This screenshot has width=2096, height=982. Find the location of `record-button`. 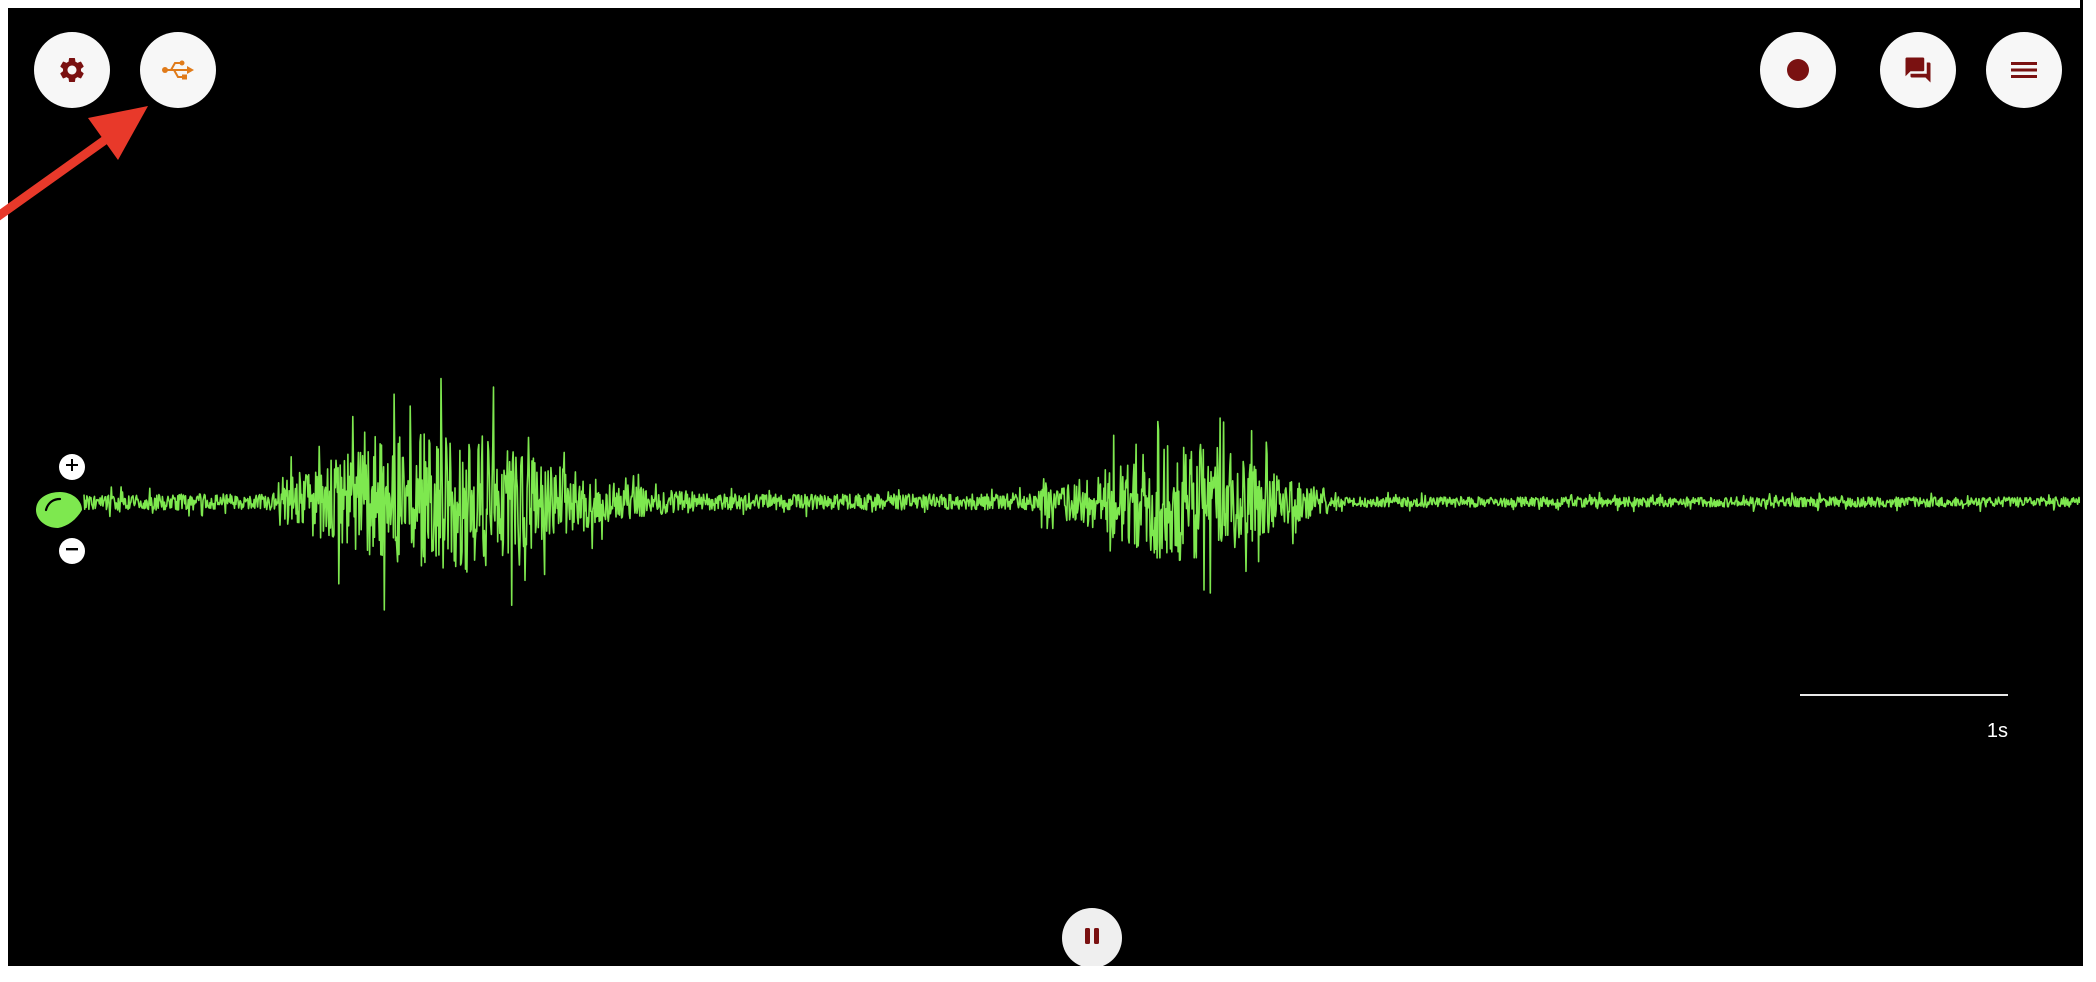

record-button is located at coordinates (1798, 70).